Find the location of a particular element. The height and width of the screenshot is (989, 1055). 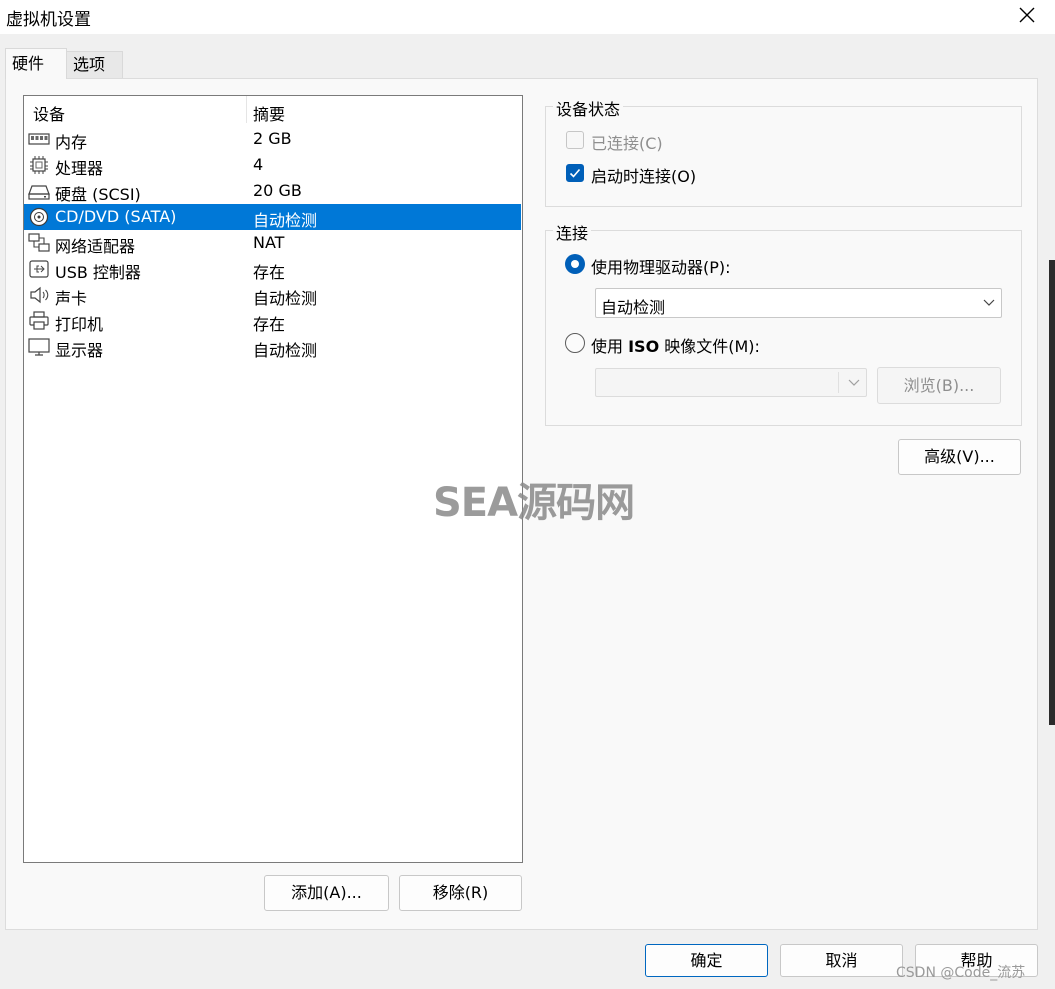

window-edge is located at coordinates (1052, 492).